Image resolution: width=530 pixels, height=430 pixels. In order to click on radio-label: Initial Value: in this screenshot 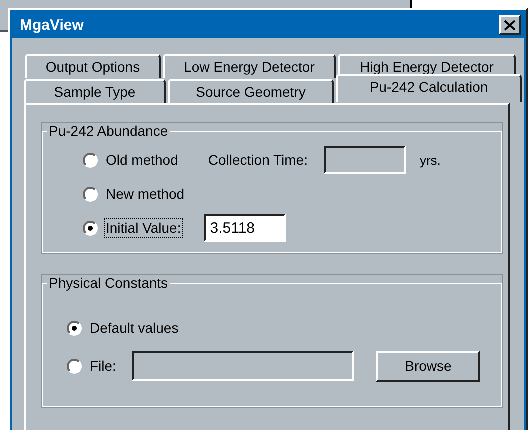, I will do `click(144, 228)`.